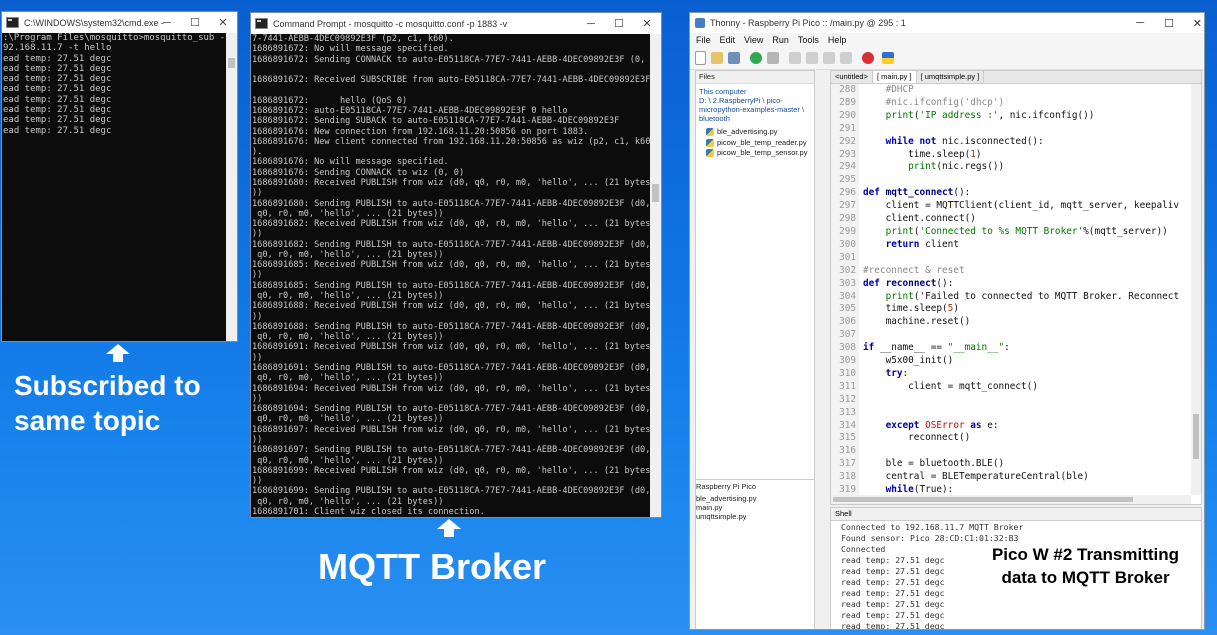 The width and height of the screenshot is (1217, 635). Describe the element at coordinates (852, 77) in the screenshot. I see `editor-tab: <untitled>` at that location.